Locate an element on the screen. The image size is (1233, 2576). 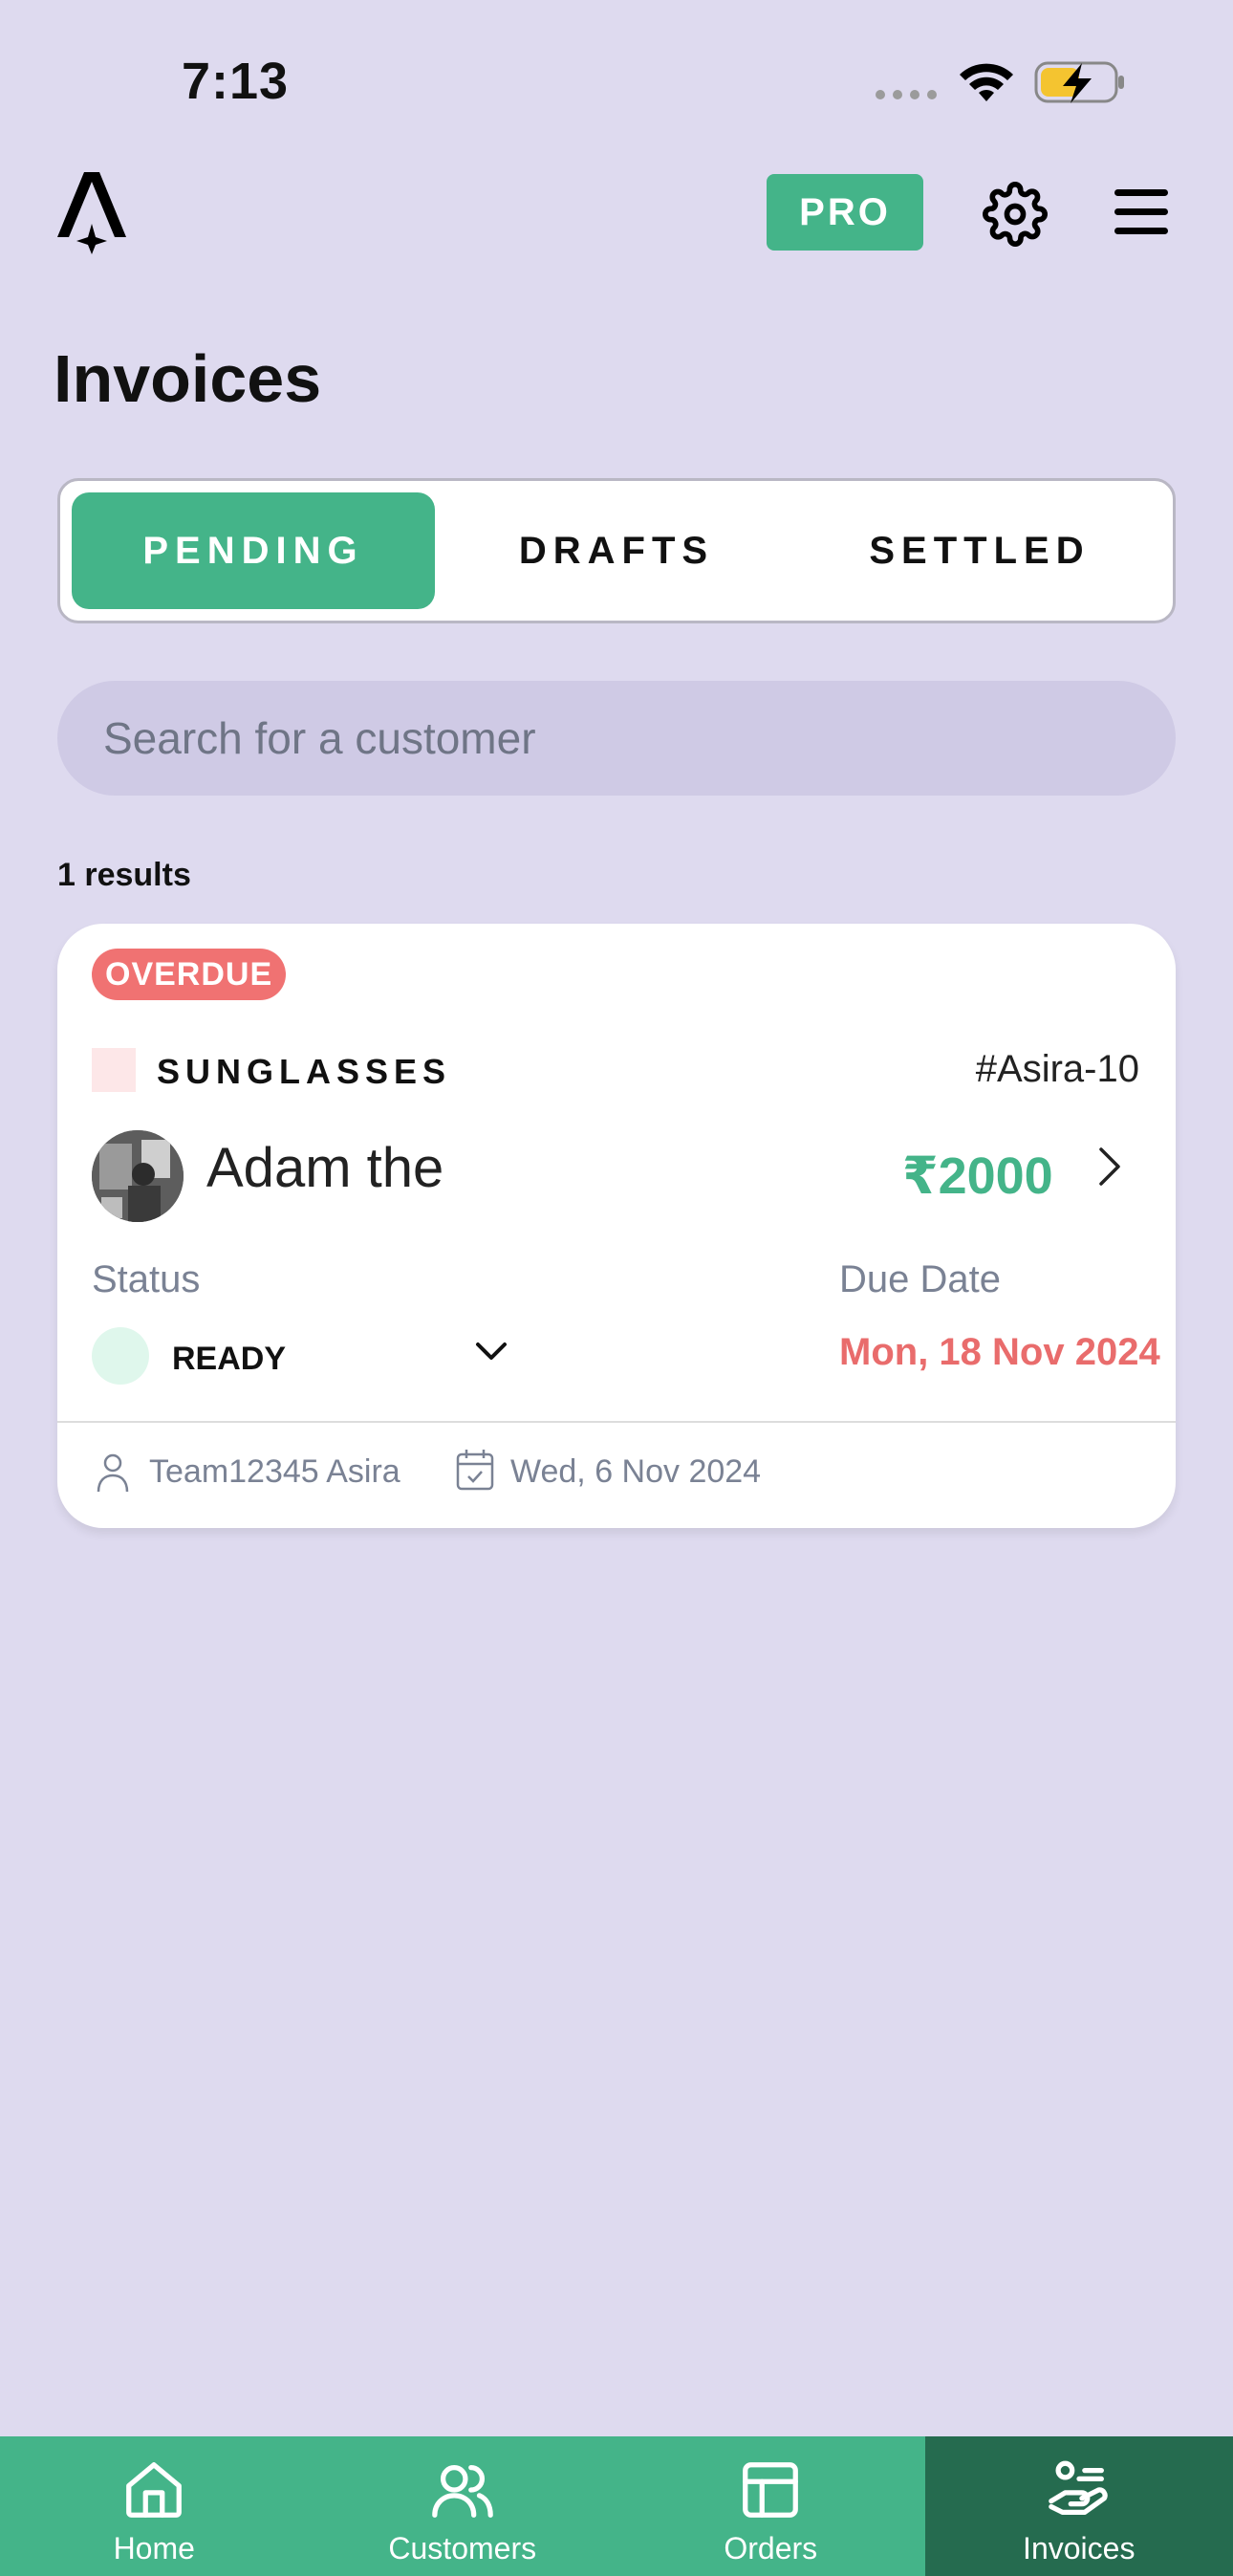
nav-invoices: Invoices is located at coordinates (1078, 2506).